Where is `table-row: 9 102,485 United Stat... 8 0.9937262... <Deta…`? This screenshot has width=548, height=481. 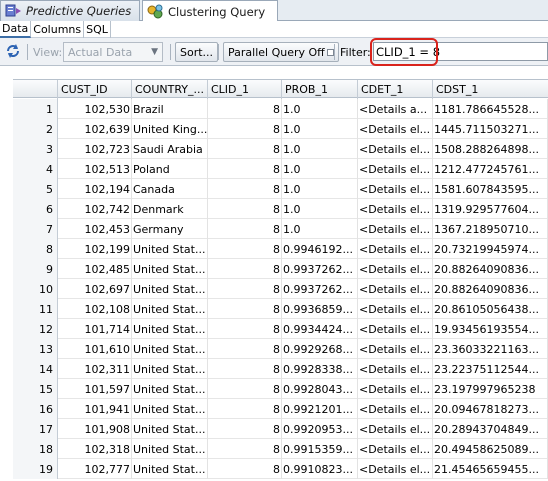
table-row: 9 102,485 United Stat... 8 0.9937262... <Deta… is located at coordinates (280, 269).